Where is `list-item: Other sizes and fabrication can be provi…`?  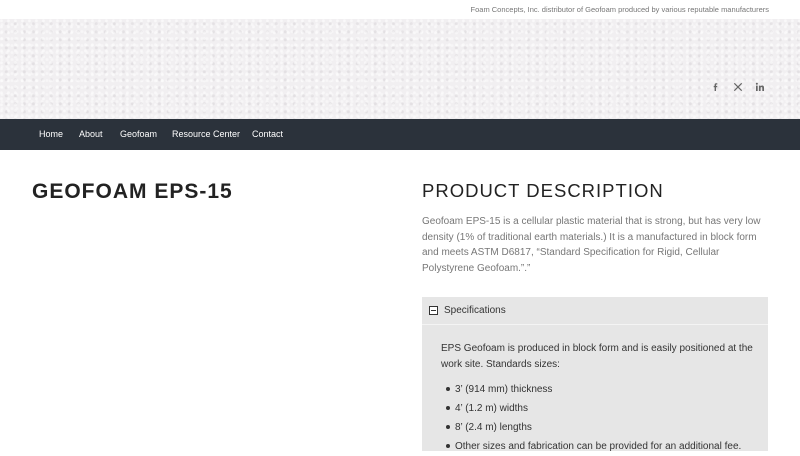
list-item: Other sizes and fabrication can be provi… is located at coordinates (601, 446).